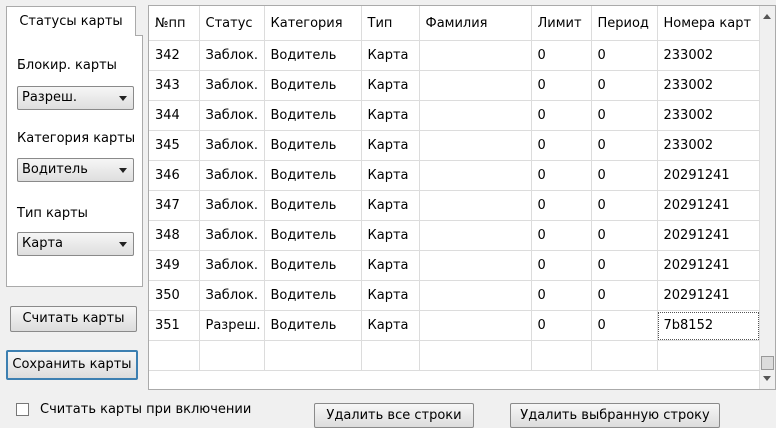  Describe the element at coordinates (75, 98) in the screenshot. I see `block-select: Разреш.` at that location.